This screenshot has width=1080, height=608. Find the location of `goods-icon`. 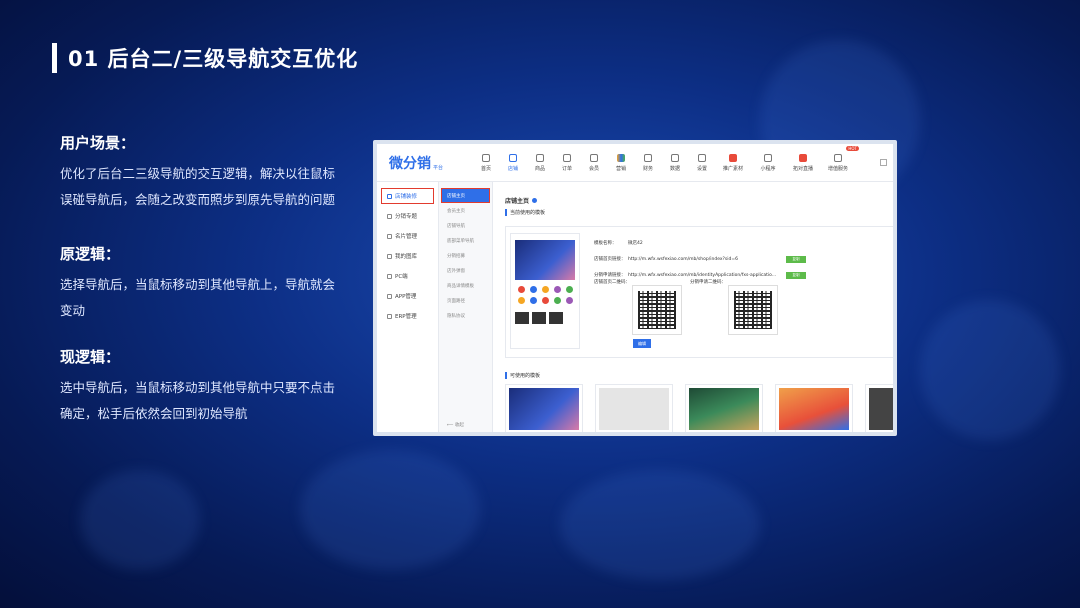

goods-icon is located at coordinates (540, 157).